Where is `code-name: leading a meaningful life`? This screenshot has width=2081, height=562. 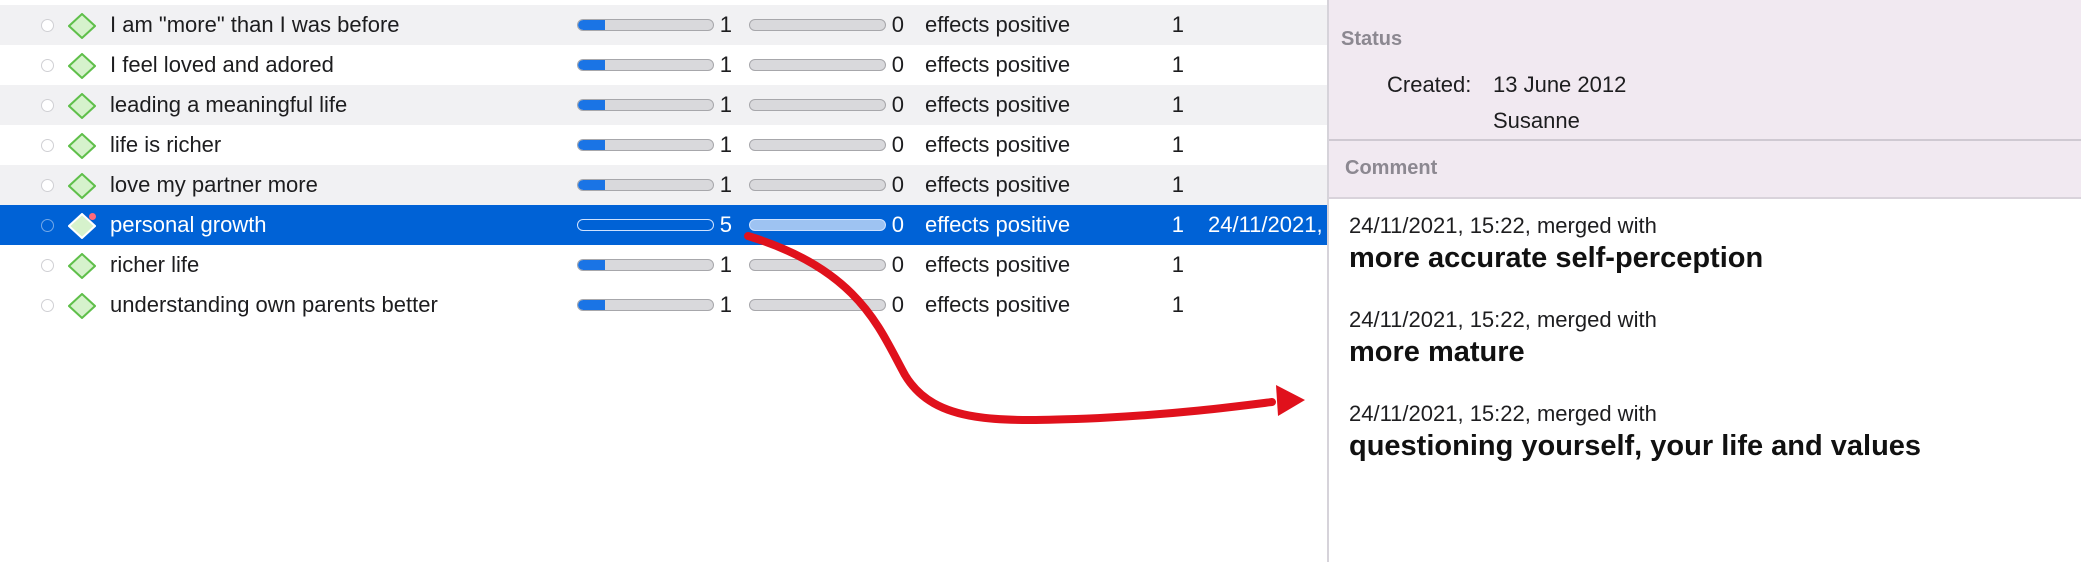 code-name: leading a meaningful life is located at coordinates (229, 104).